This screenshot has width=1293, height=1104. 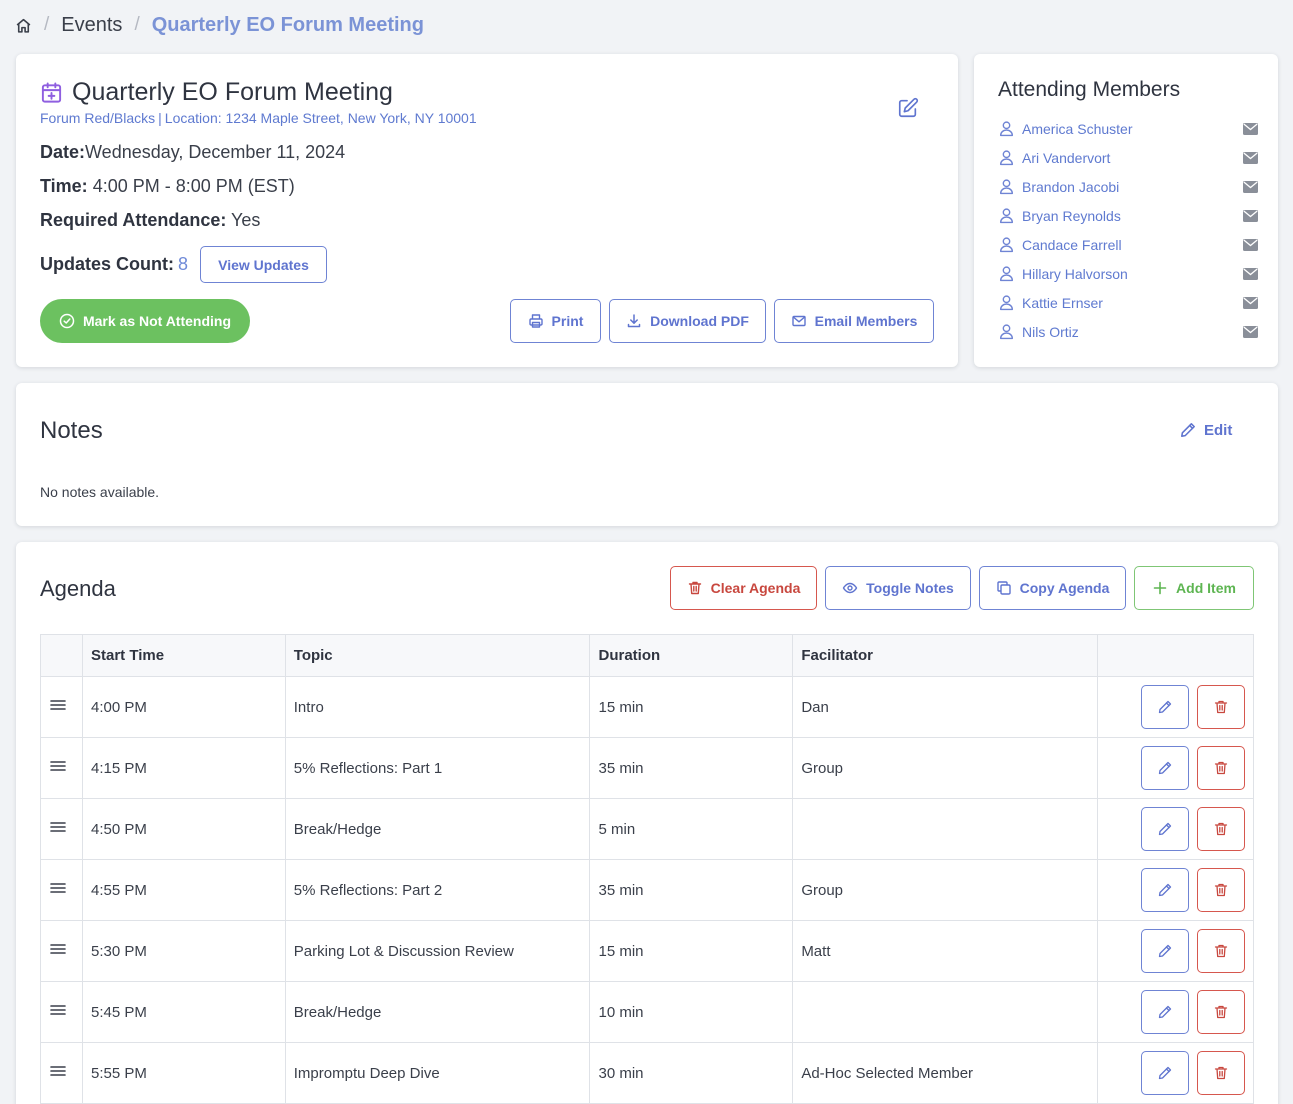 I want to click on breadcrumb-events: Events, so click(x=91, y=25).